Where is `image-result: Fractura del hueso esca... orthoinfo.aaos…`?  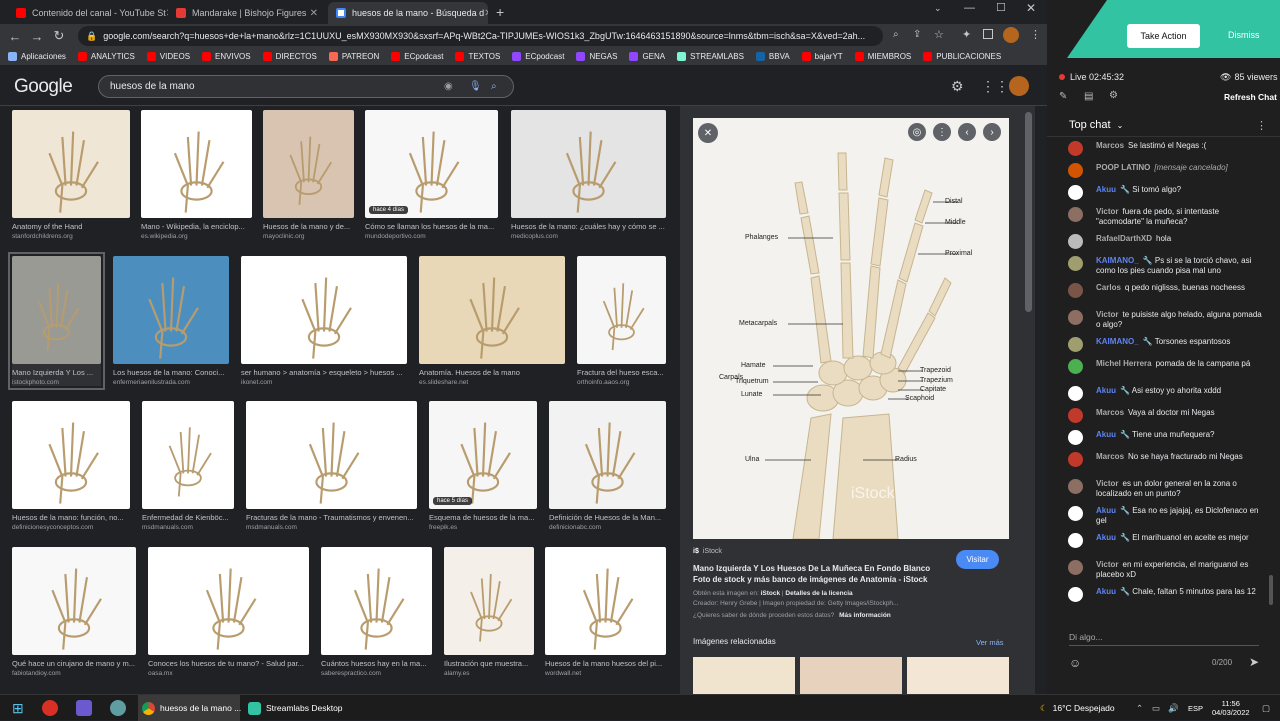 image-result: Fractura del hueso esca... orthoinfo.aaos… is located at coordinates (621, 321).